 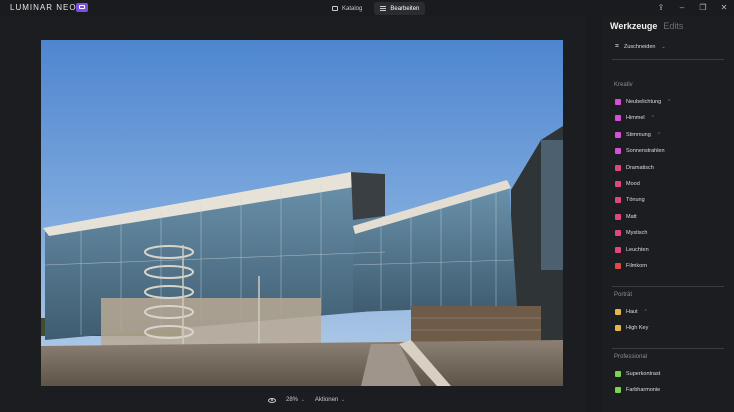 I want to click on tool-item: Filmkorn, so click(x=631, y=266).